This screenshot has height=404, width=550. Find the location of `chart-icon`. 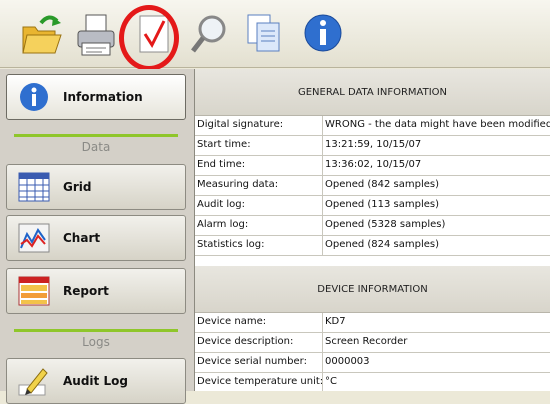

chart-icon is located at coordinates (34, 238).